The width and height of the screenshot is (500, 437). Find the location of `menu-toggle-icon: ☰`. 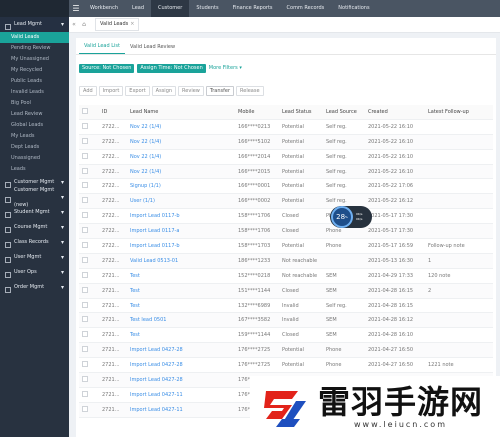

menu-toggle-icon: ☰ is located at coordinates (76, 8).